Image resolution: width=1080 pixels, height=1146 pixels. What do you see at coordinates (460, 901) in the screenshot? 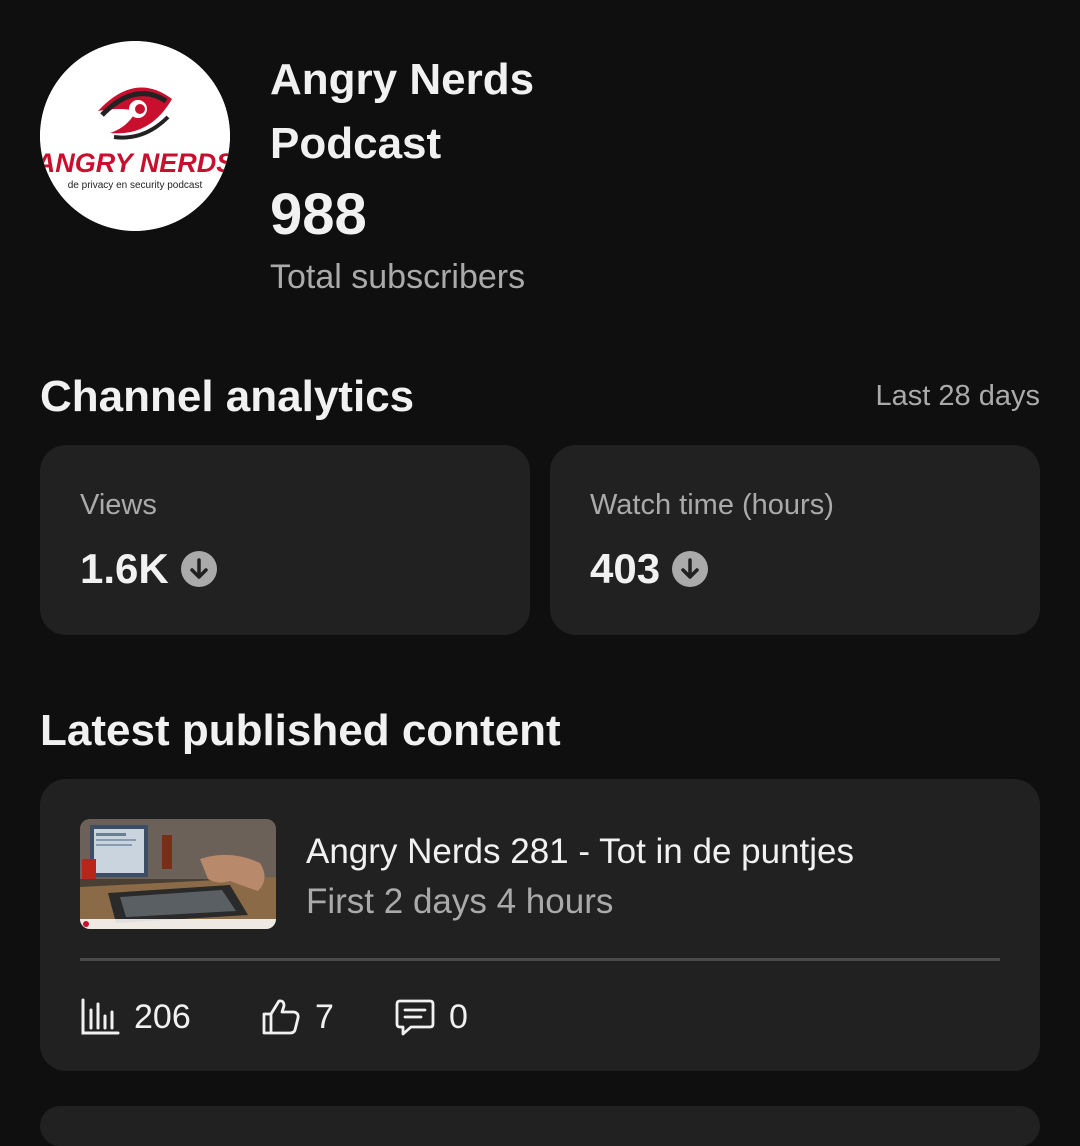
I see `video-period: First 2 days 4 hours` at bounding box center [460, 901].